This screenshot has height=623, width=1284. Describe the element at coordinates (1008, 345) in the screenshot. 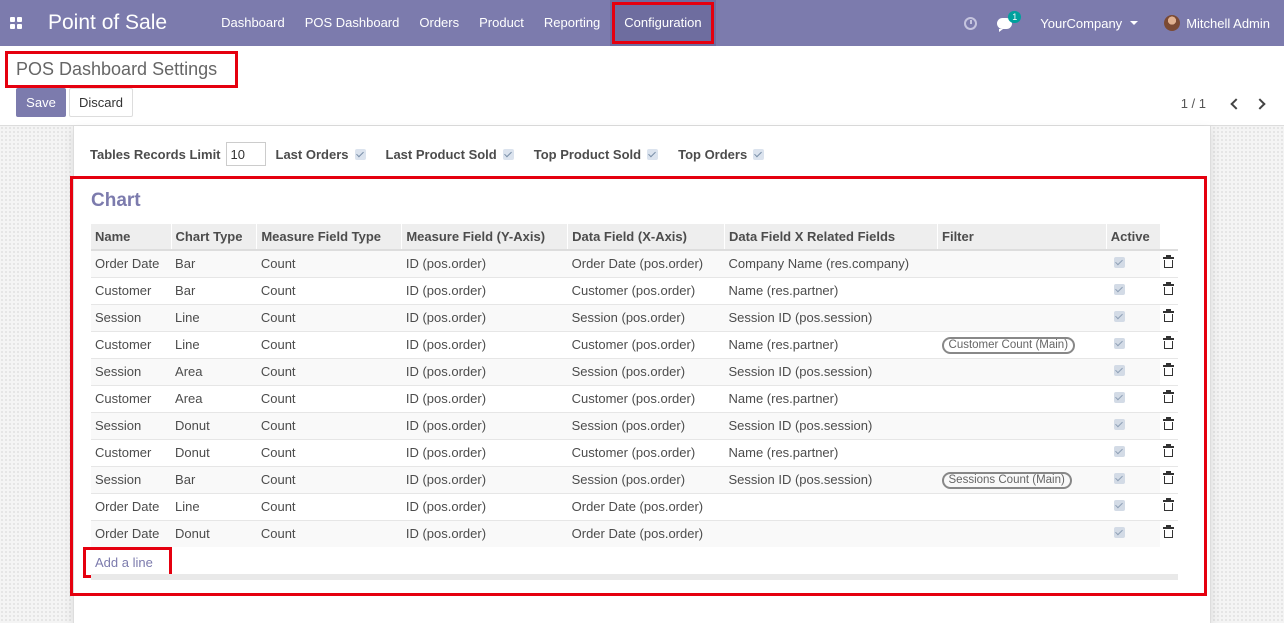

I see `filter-tag: Customer Count (Main)` at that location.